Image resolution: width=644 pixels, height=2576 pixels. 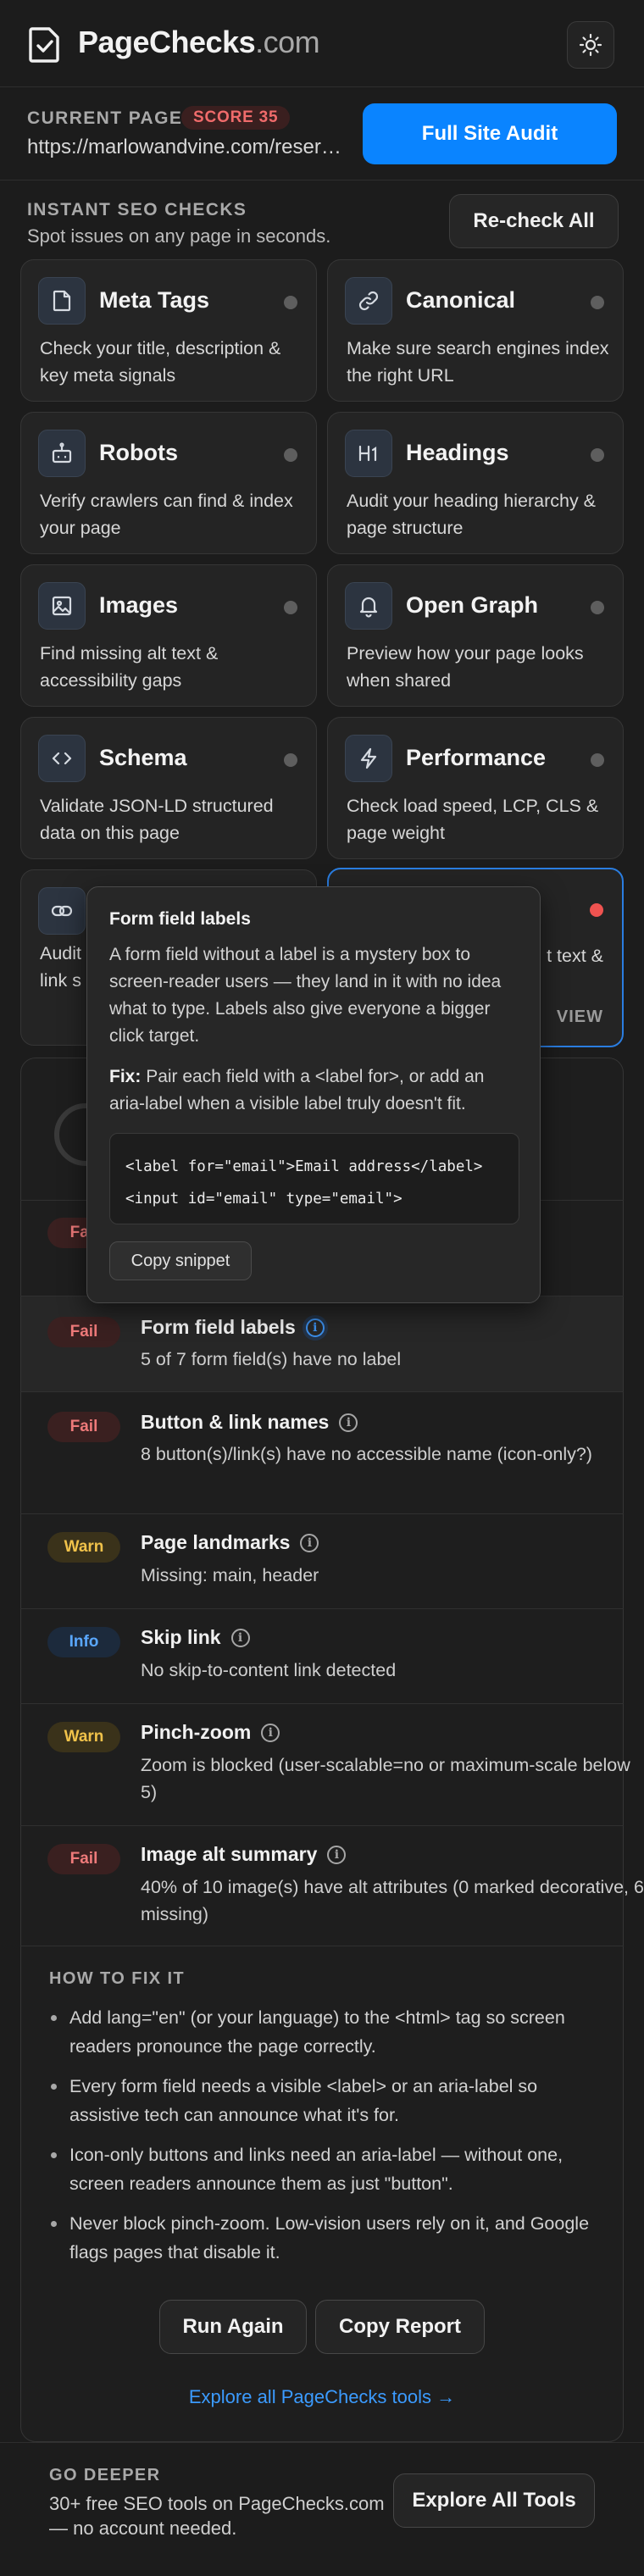 I want to click on image-icon, so click(x=62, y=606).